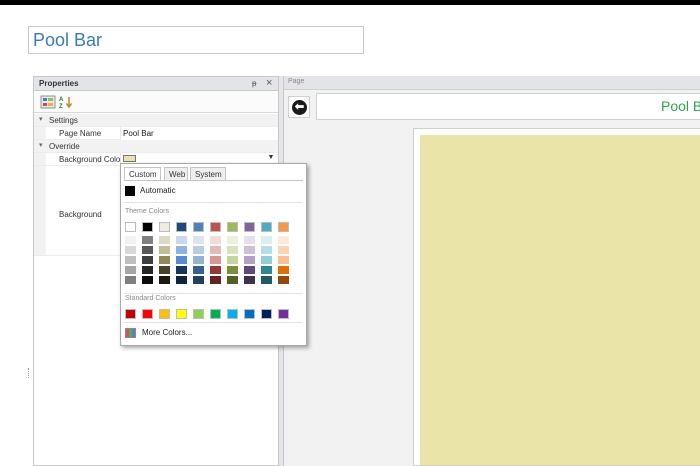  Describe the element at coordinates (150, 298) in the screenshot. I see `standard-colors-label: Standard Colors` at that location.